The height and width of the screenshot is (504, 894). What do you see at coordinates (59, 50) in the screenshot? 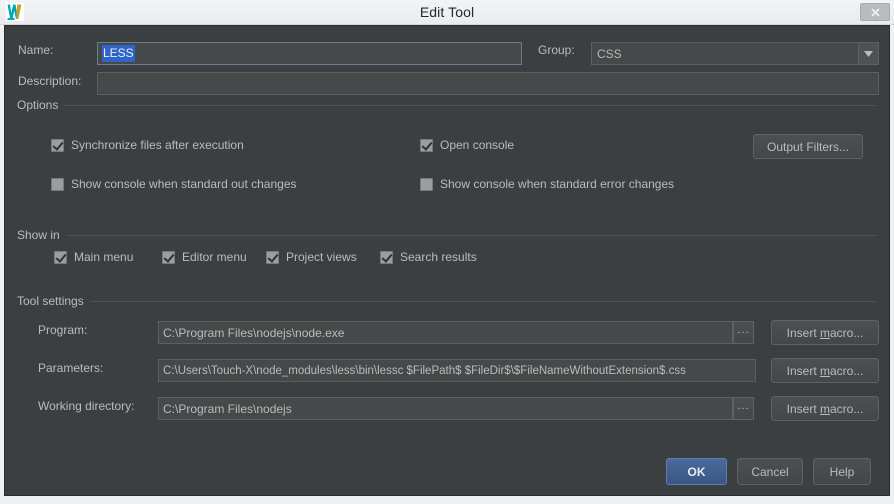
I see `name-field-row: Name:` at bounding box center [59, 50].